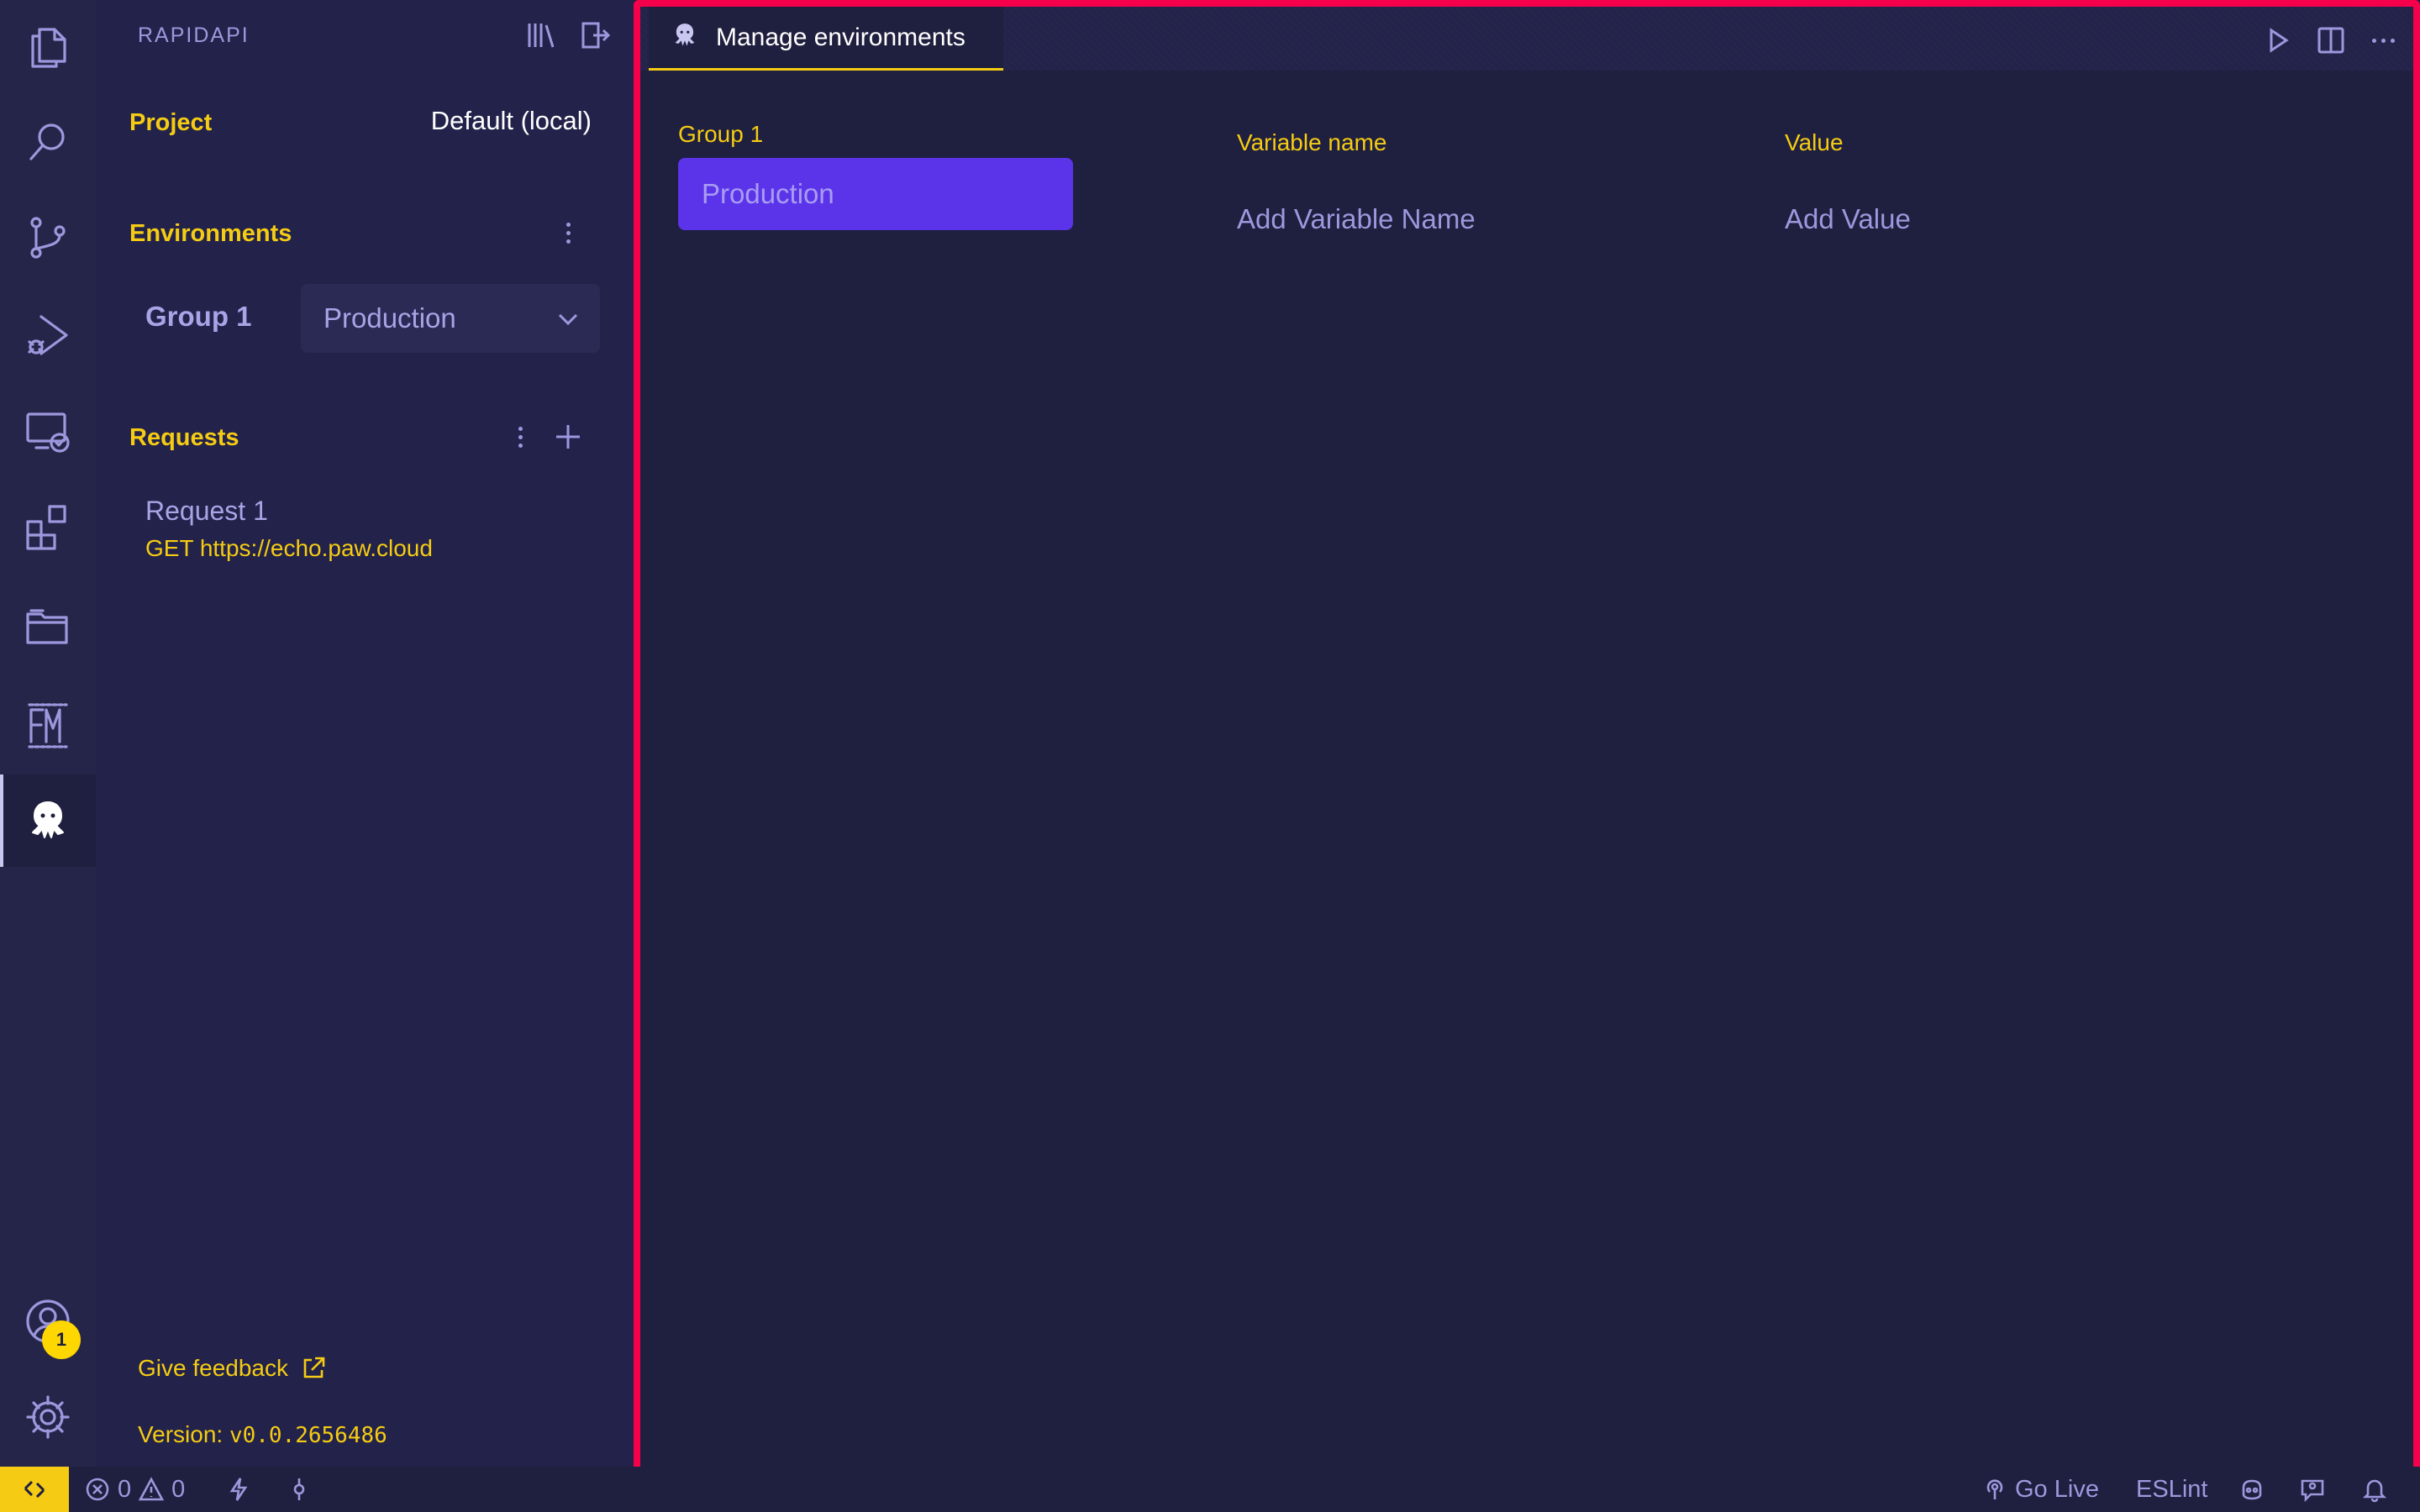 This screenshot has width=2420, height=1512. I want to click on source-control-icon, so click(48, 238).